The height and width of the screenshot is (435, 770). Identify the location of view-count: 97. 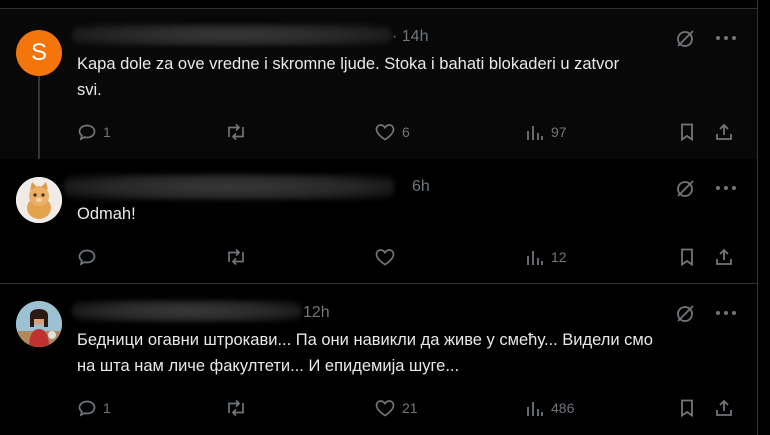
(559, 132).